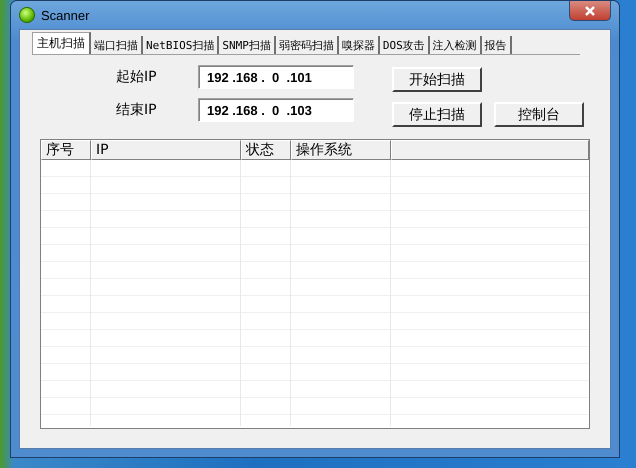 This screenshot has height=468, width=636. What do you see at coordinates (276, 110) in the screenshot?
I see `end-ip-field: 192 .168 . 0 .103` at bounding box center [276, 110].